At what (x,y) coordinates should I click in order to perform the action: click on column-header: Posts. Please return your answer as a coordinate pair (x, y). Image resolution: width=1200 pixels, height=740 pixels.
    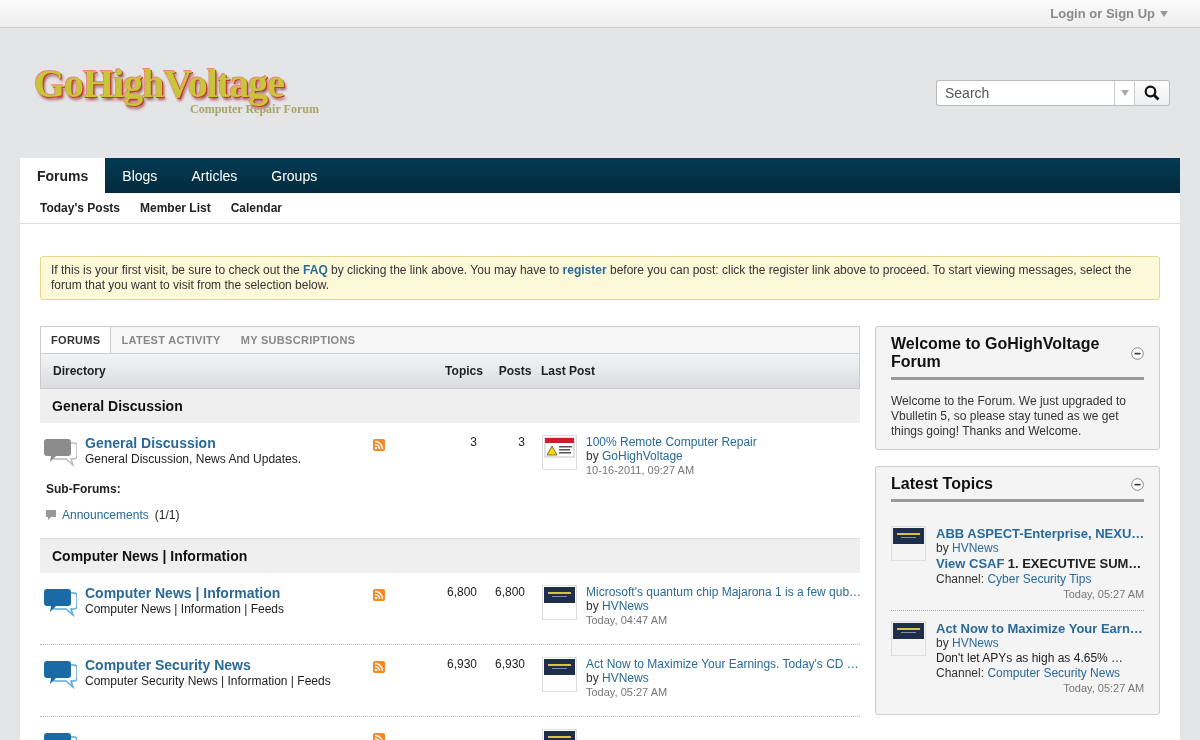
    Looking at the image, I should click on (515, 371).